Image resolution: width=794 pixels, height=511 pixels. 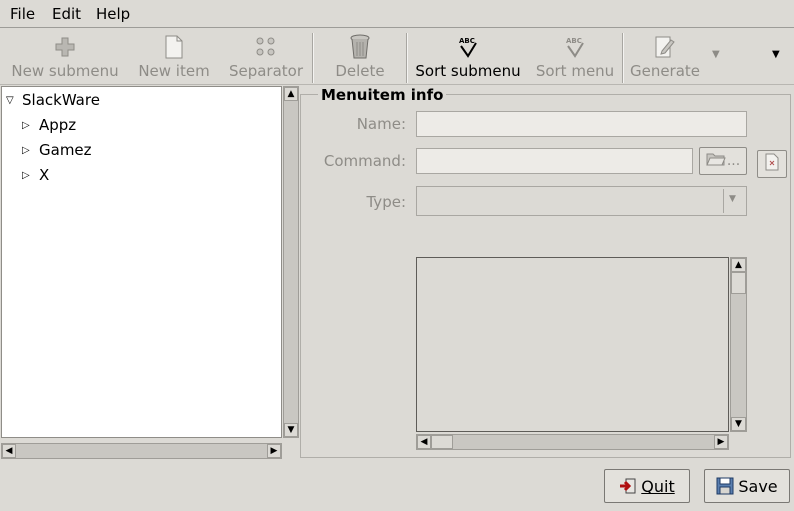 I want to click on name-field, so click(x=581, y=124).